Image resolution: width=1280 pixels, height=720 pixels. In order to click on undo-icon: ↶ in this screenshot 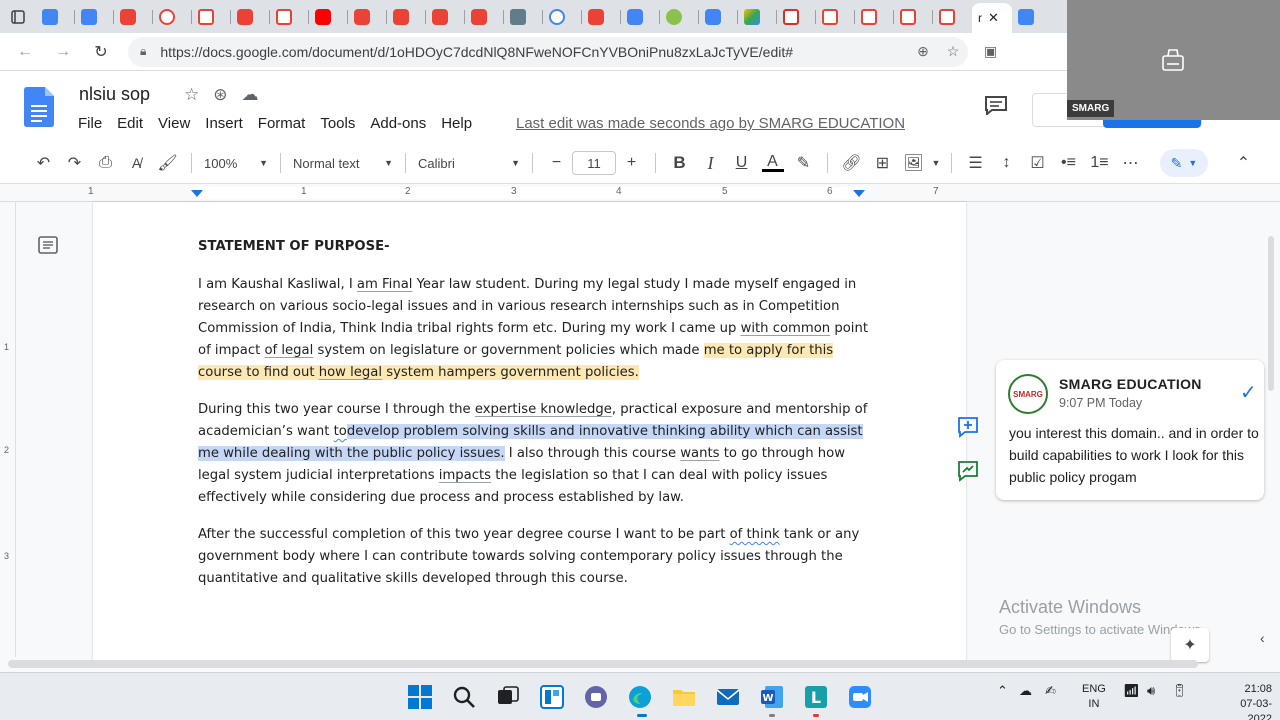, I will do `click(43, 163)`.